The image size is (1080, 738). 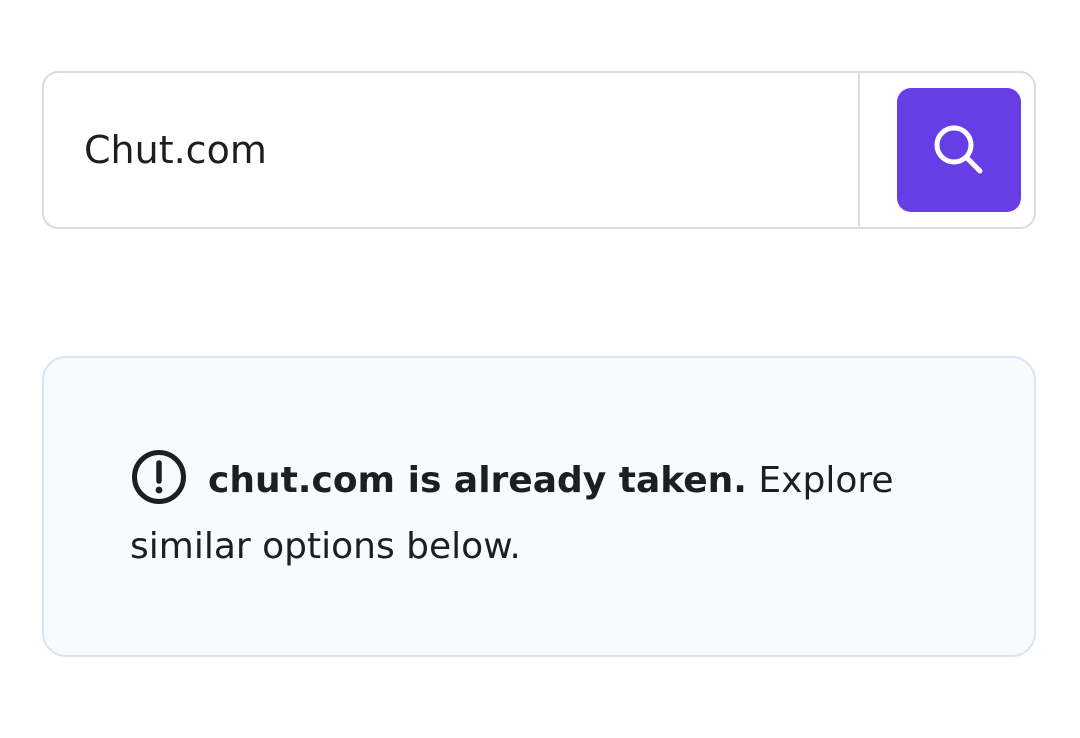 I want to click on search-icon, so click(x=958, y=149).